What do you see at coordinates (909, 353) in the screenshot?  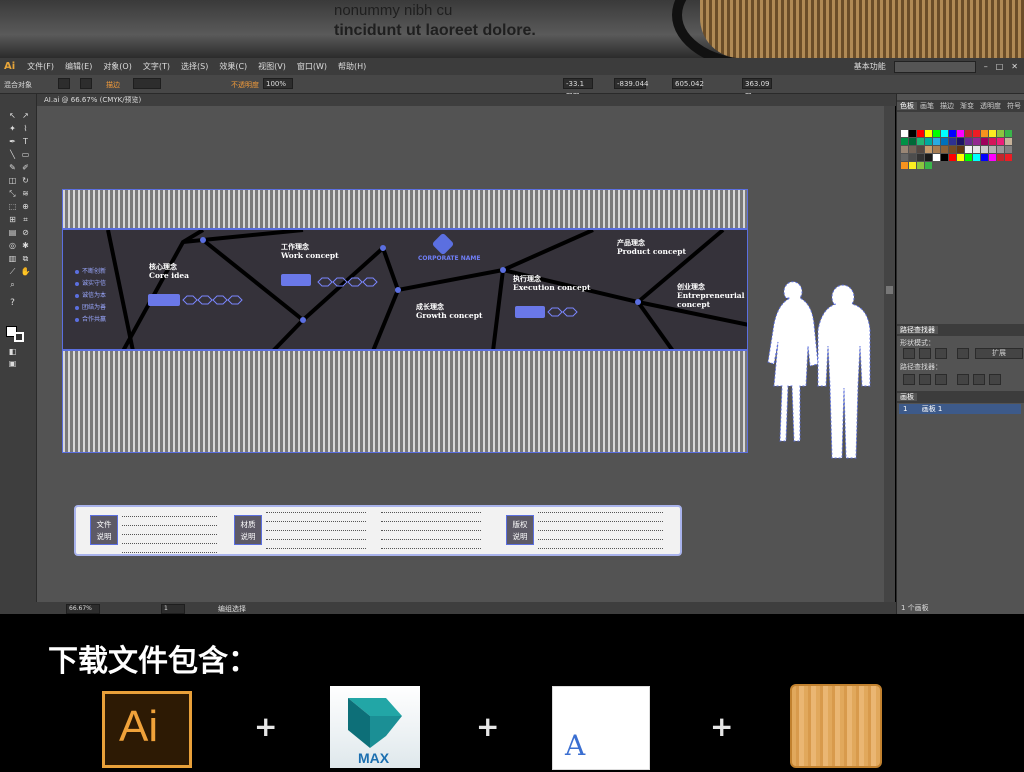 I see `unite-button` at bounding box center [909, 353].